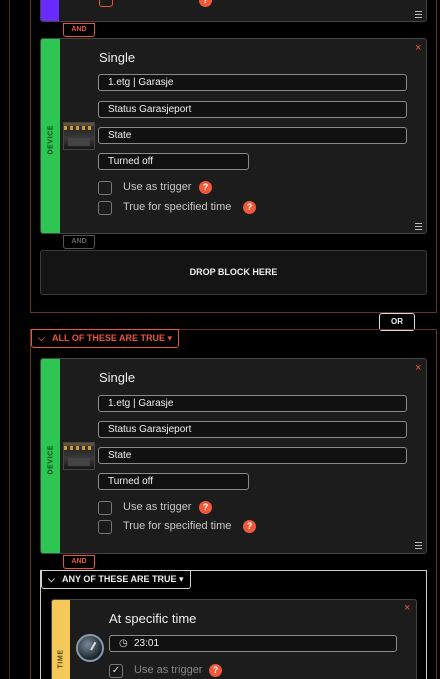 The height and width of the screenshot is (679, 440). Describe the element at coordinates (123, 643) in the screenshot. I see `clock-small-icon: ◷` at that location.